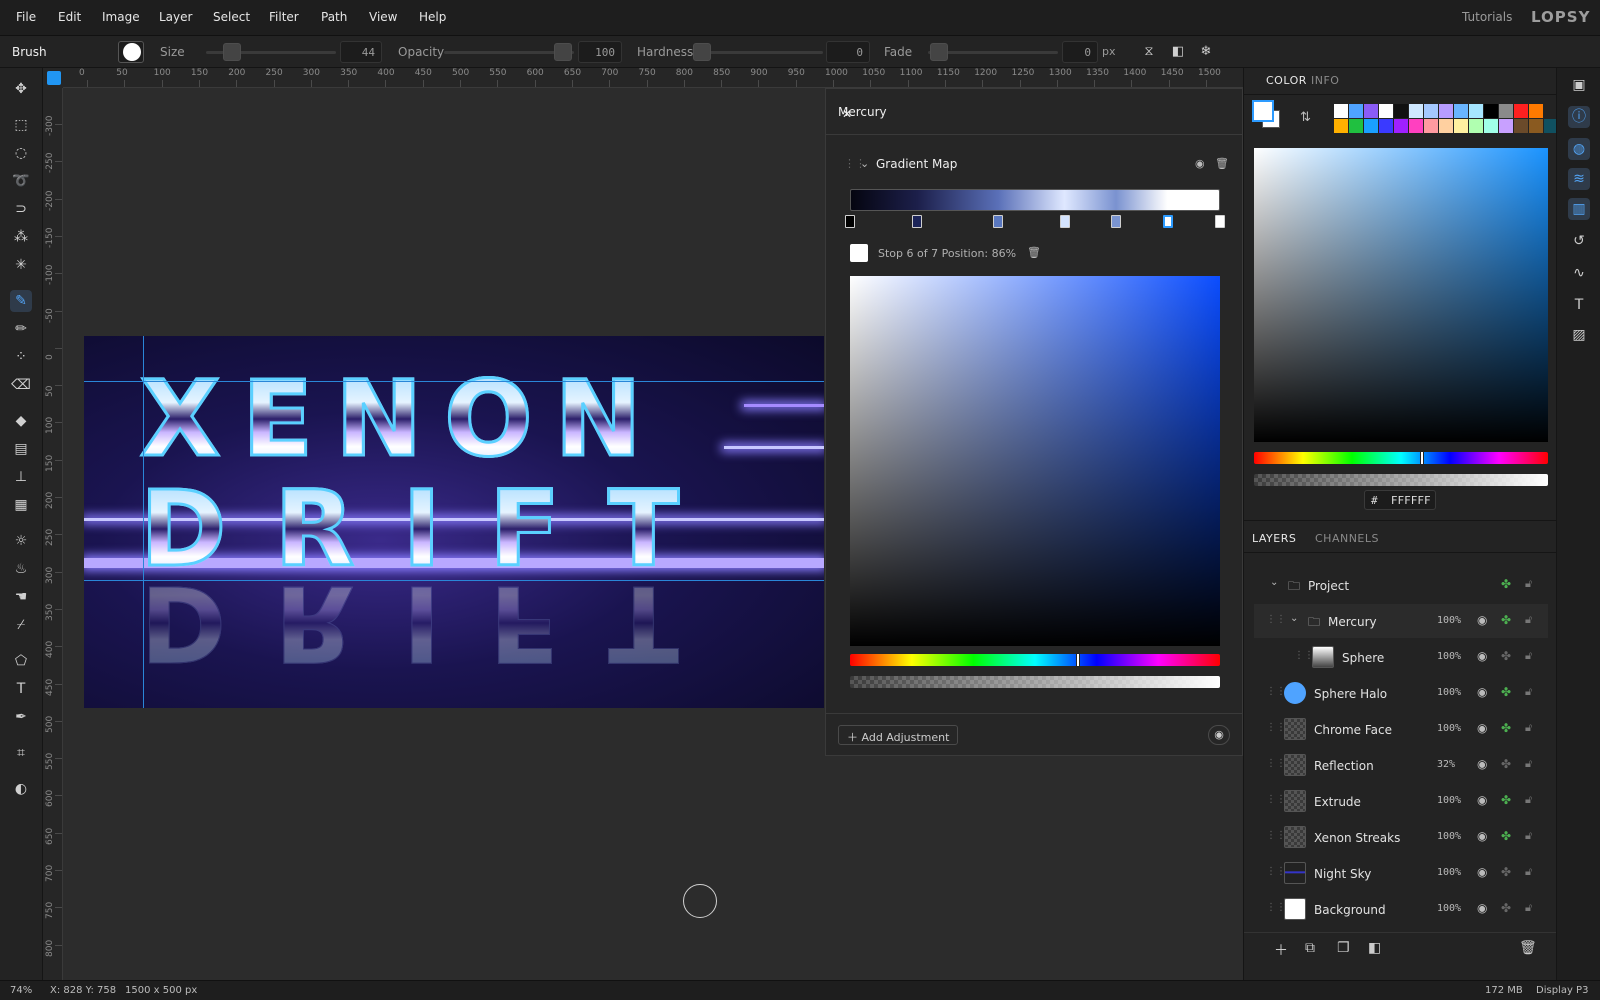 Image resolution: width=1600 pixels, height=1000 pixels. I want to click on magic-wand-icon: ⁂, so click(21, 237).